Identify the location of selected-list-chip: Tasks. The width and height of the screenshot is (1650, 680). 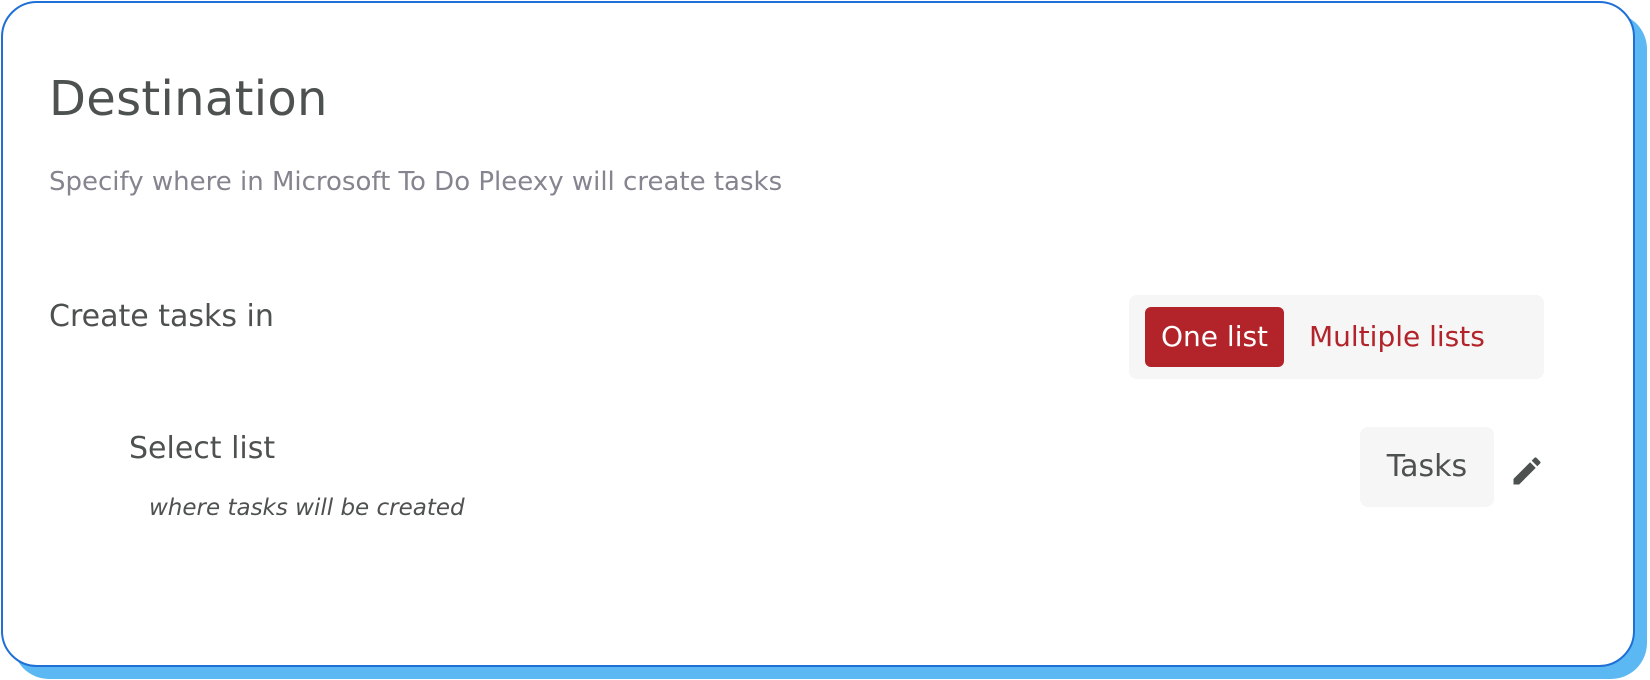
(1427, 467).